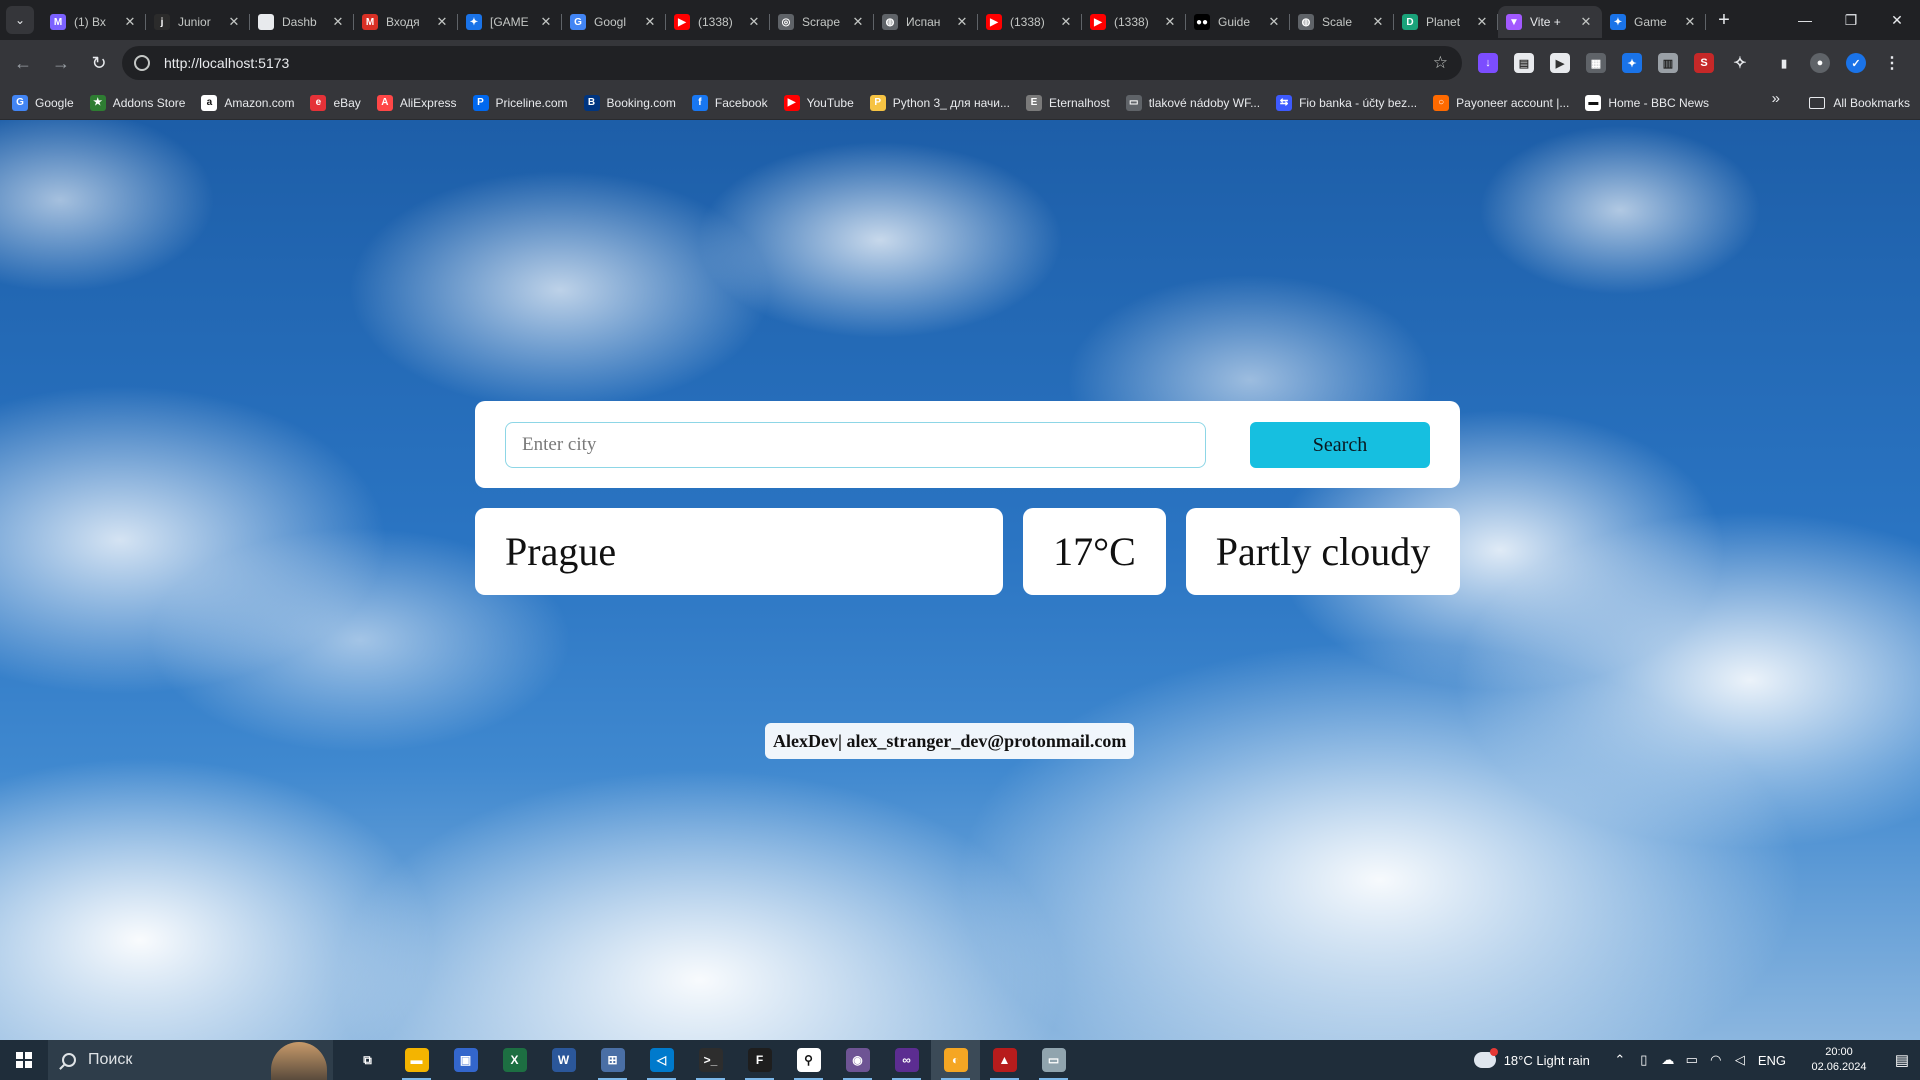  What do you see at coordinates (1068, 103) in the screenshot?
I see `bookmark-item: E Eternalhost` at bounding box center [1068, 103].